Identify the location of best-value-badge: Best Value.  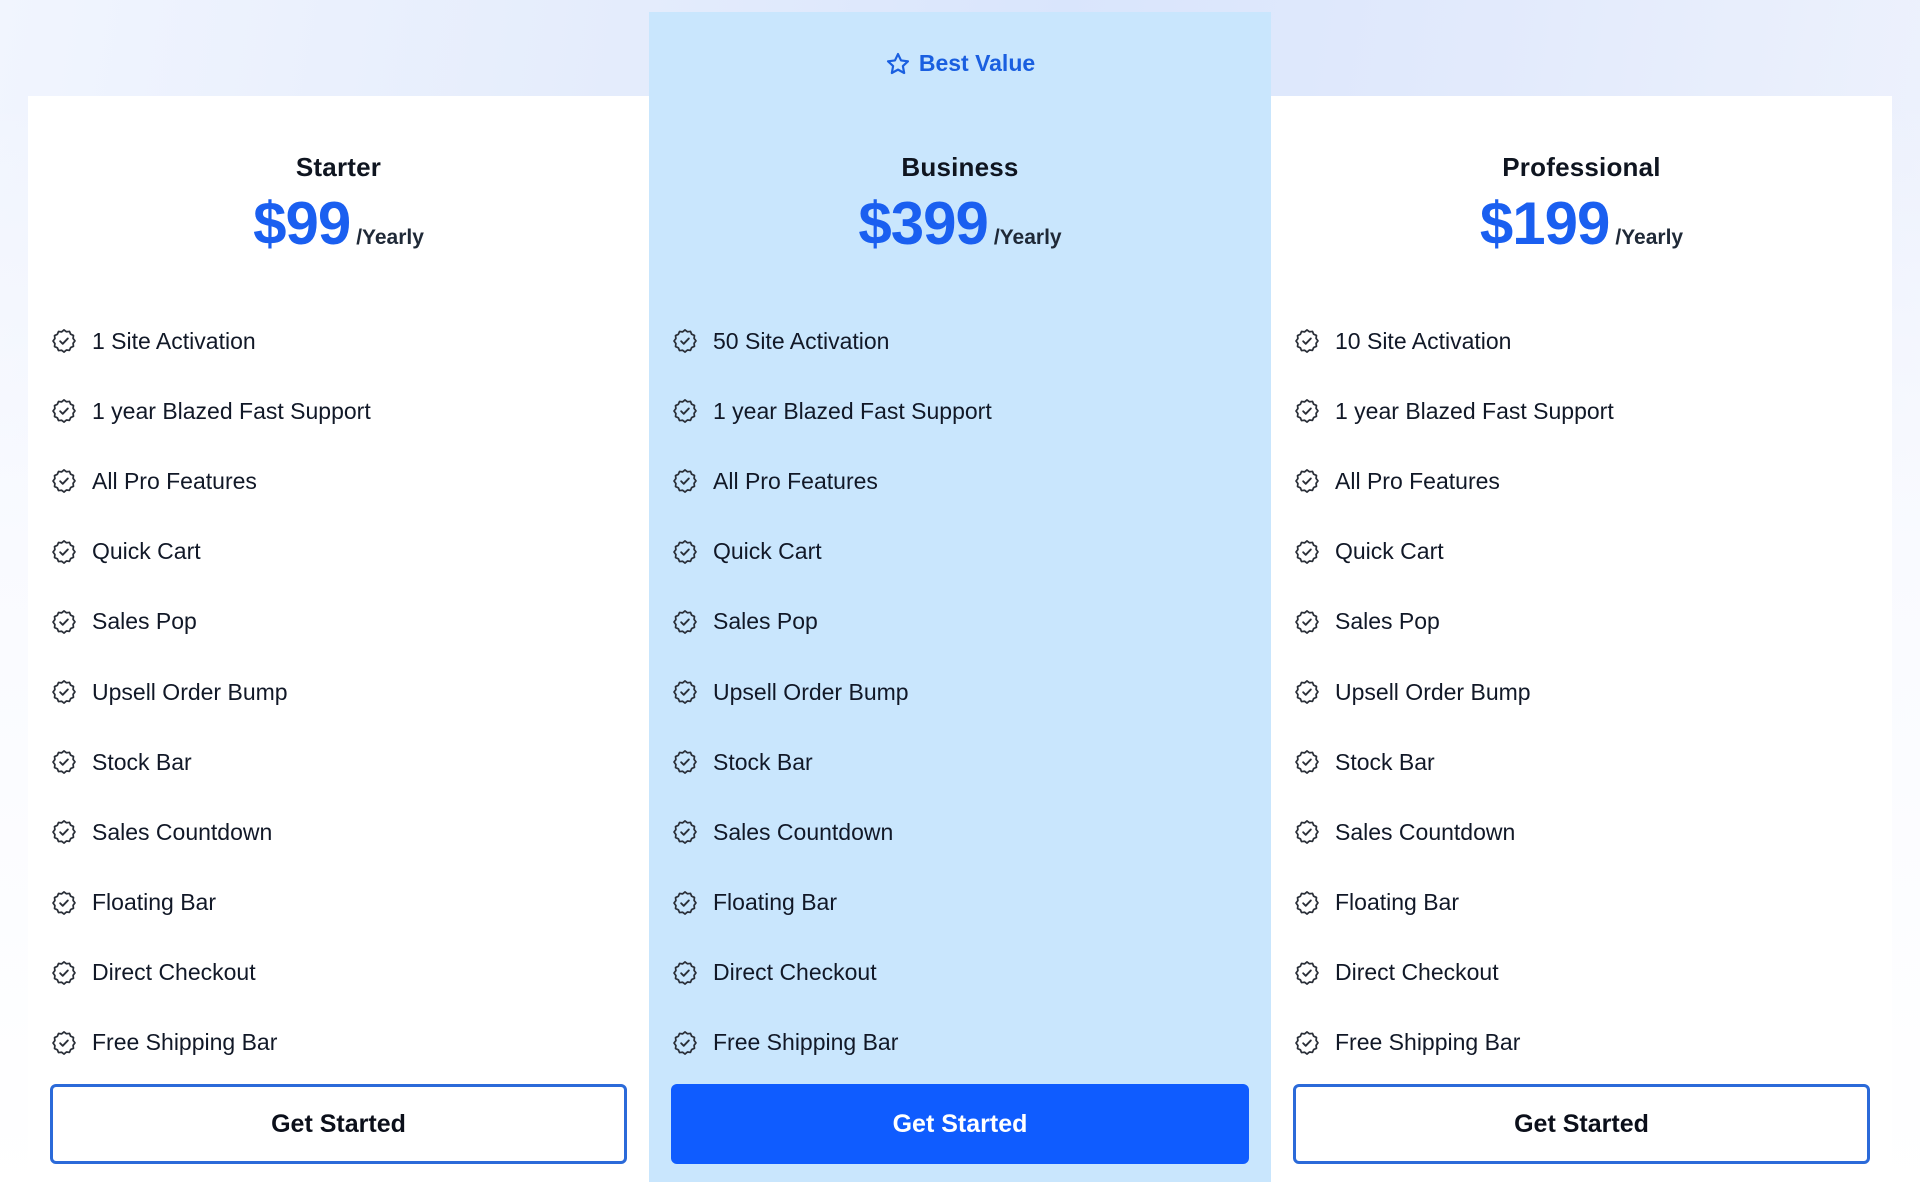
(960, 63).